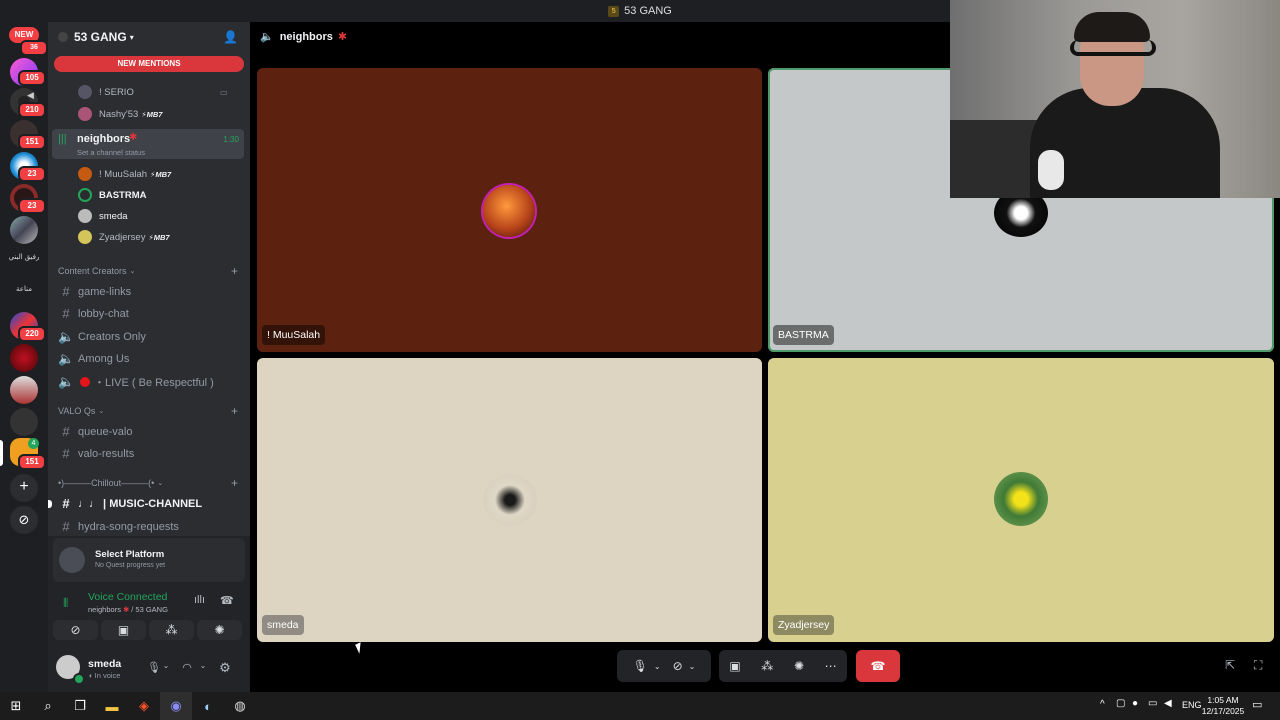  What do you see at coordinates (144, 706) in the screenshot?
I see `brave-browser-icon: ◈` at bounding box center [144, 706].